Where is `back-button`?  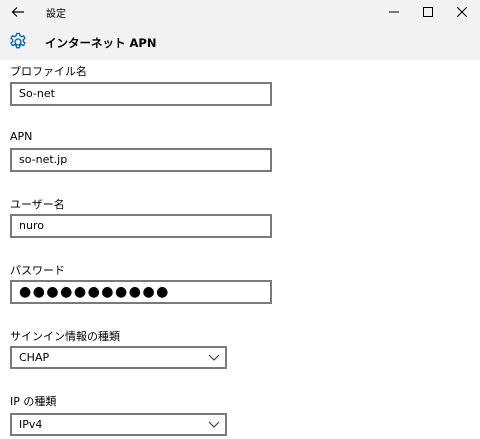
back-button is located at coordinates (18, 12).